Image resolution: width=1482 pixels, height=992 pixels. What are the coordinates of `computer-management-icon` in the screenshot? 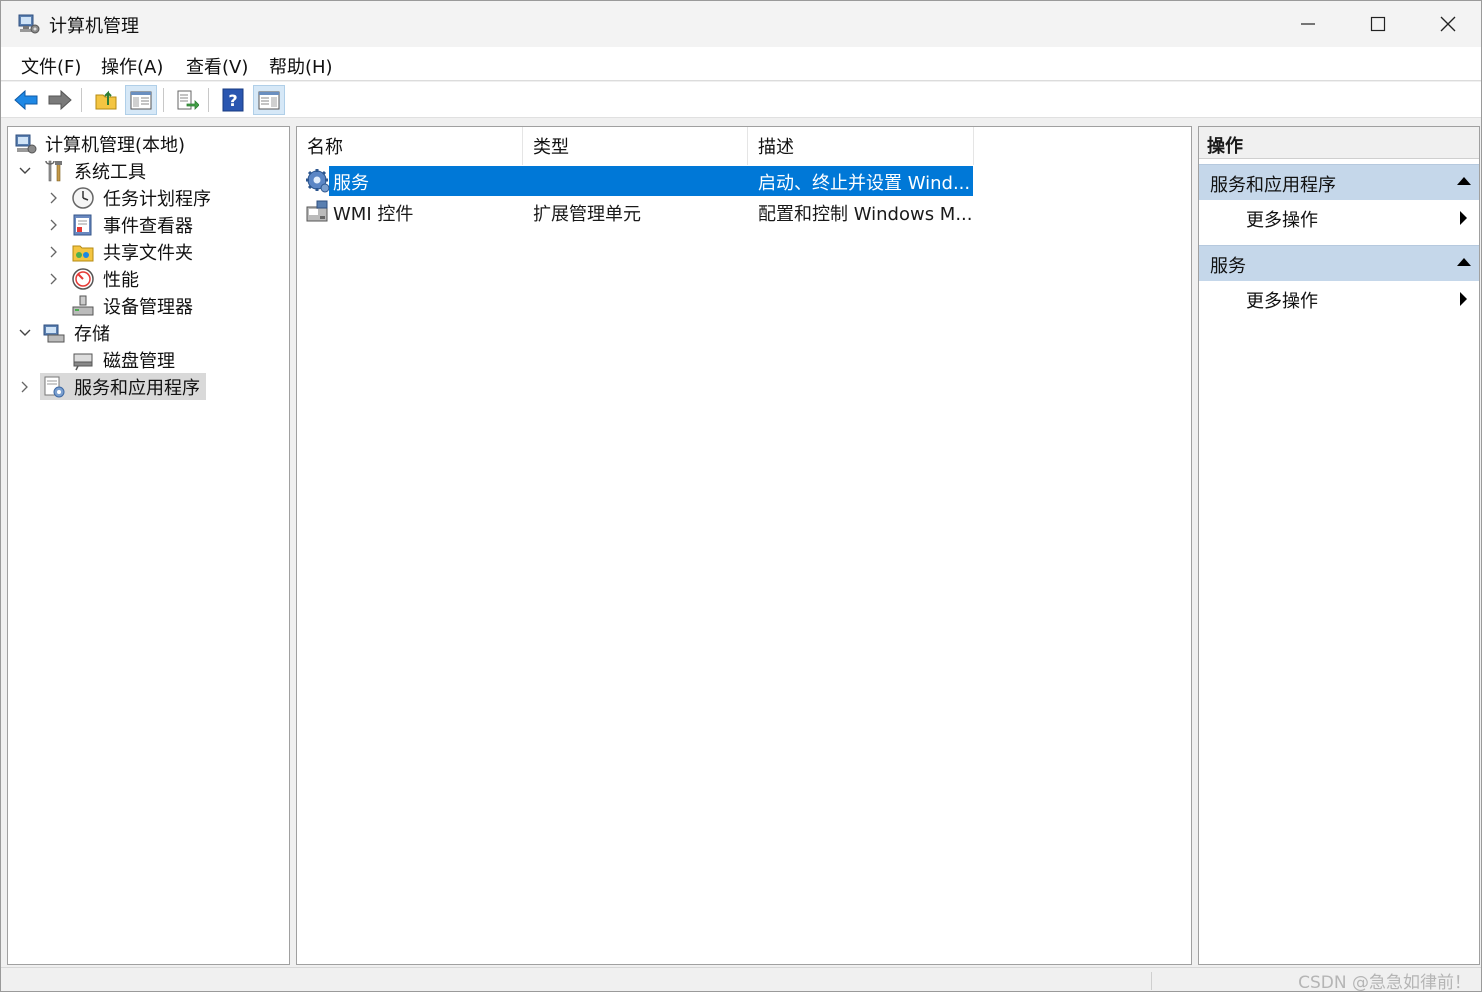 It's located at (26, 143).